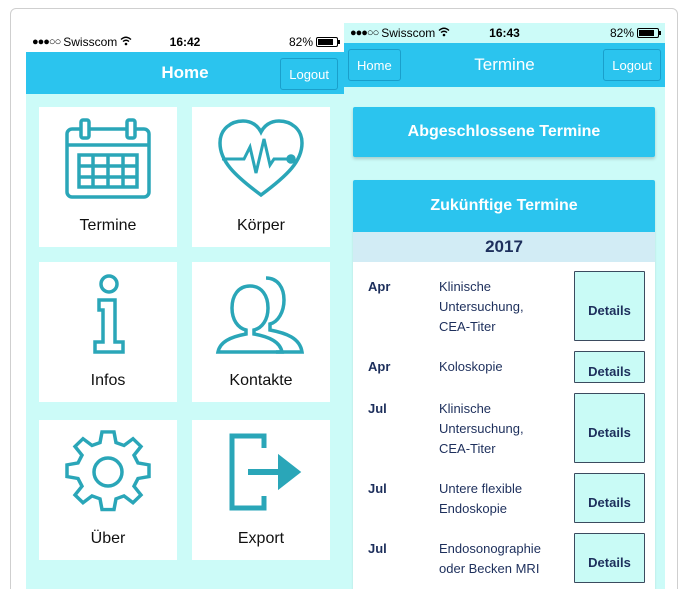 The height and width of the screenshot is (589, 684). What do you see at coordinates (473, 508) in the screenshot?
I see `description-line: Endoskopie` at bounding box center [473, 508].